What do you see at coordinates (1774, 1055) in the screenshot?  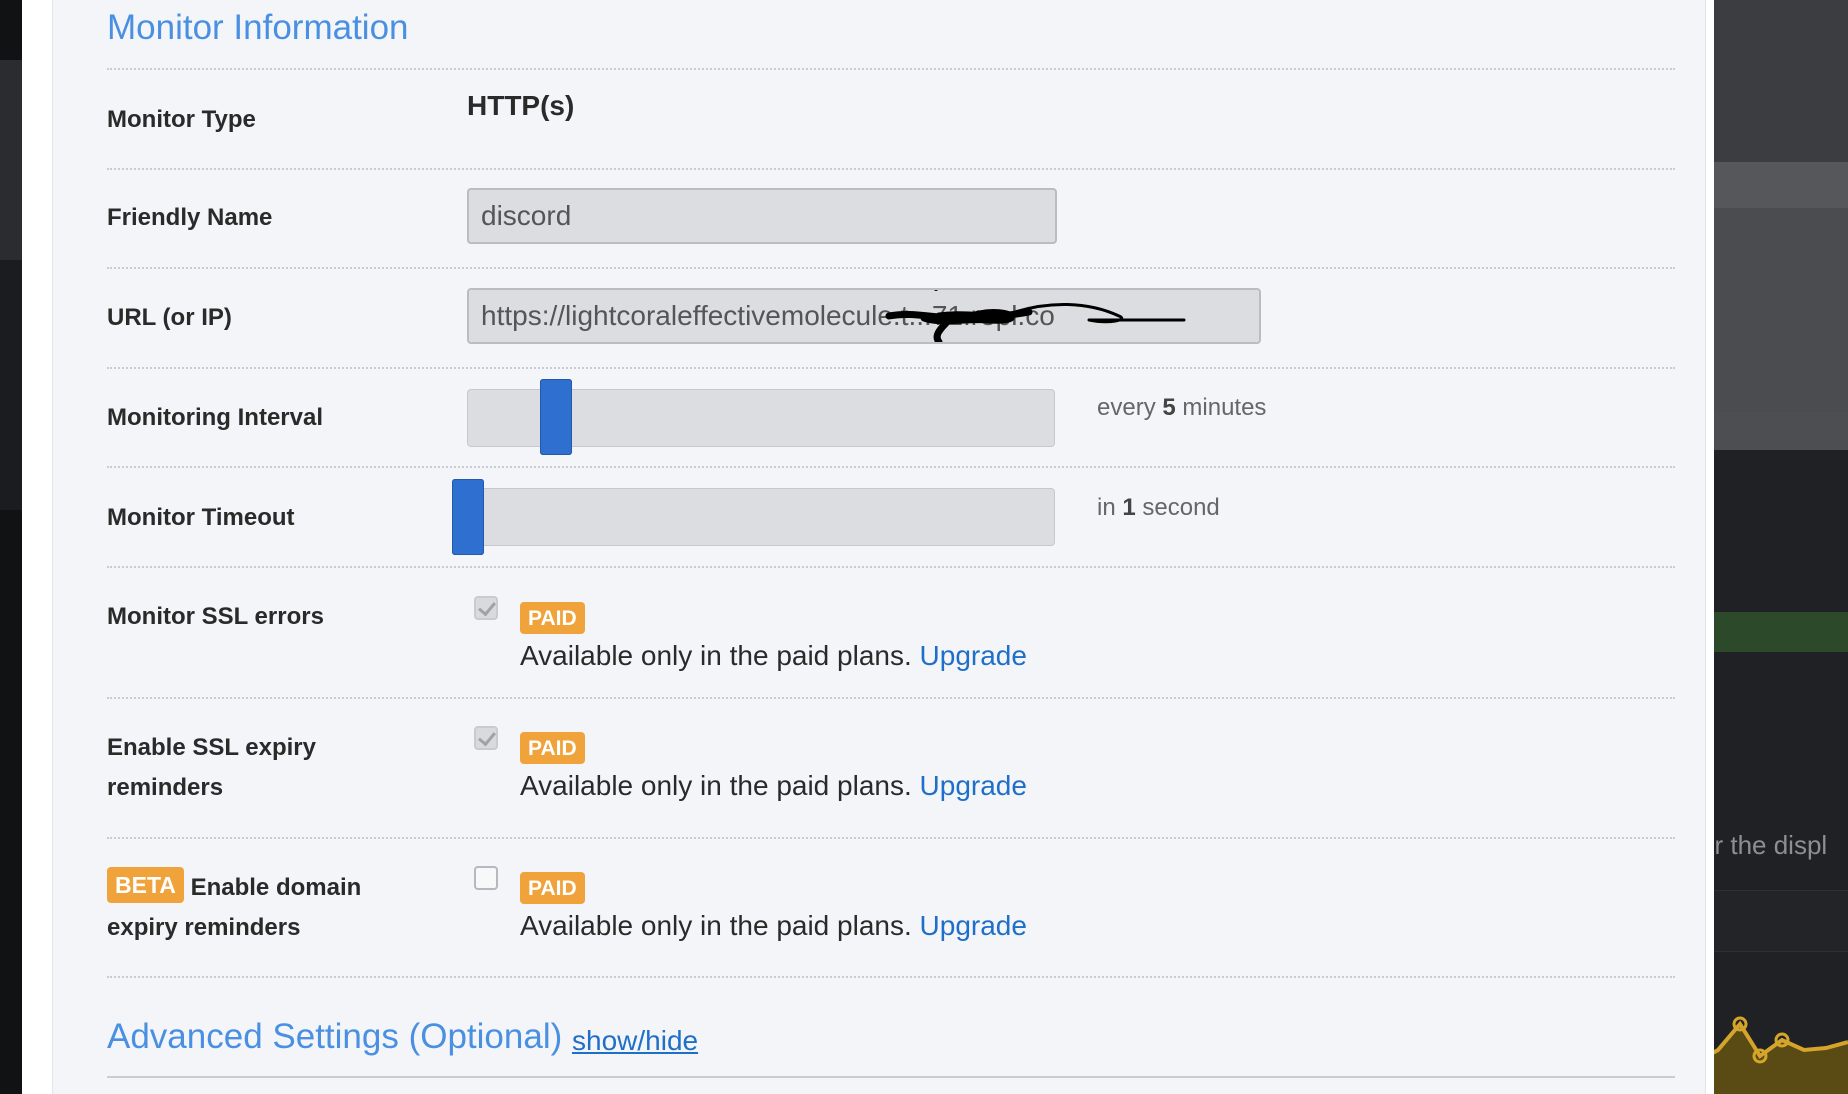 I see `background-chart` at bounding box center [1774, 1055].